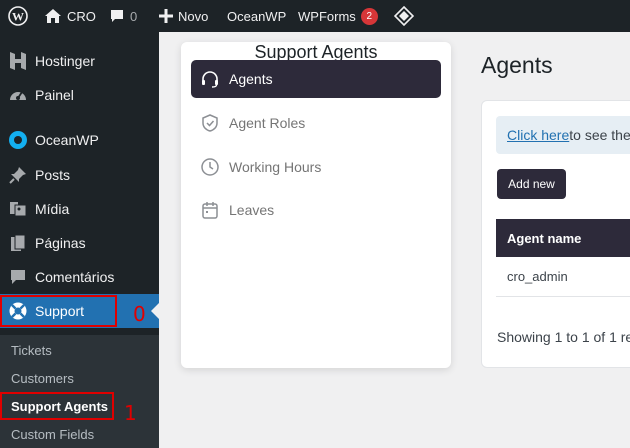 The height and width of the screenshot is (448, 630). What do you see at coordinates (53, 16) in the screenshot?
I see `home-icon` at bounding box center [53, 16].